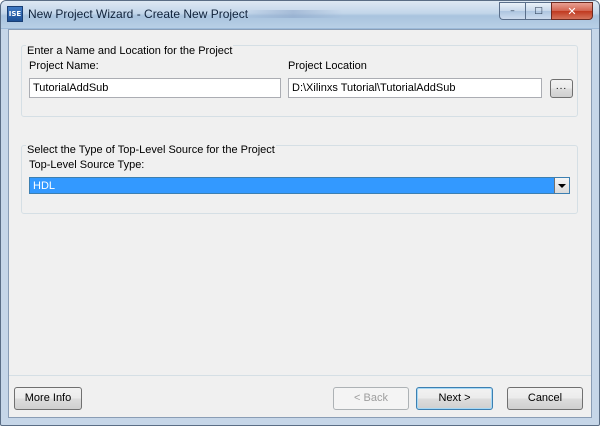 Image resolution: width=600 pixels, height=426 pixels. What do you see at coordinates (415, 88) in the screenshot?
I see `project-location-input` at bounding box center [415, 88].